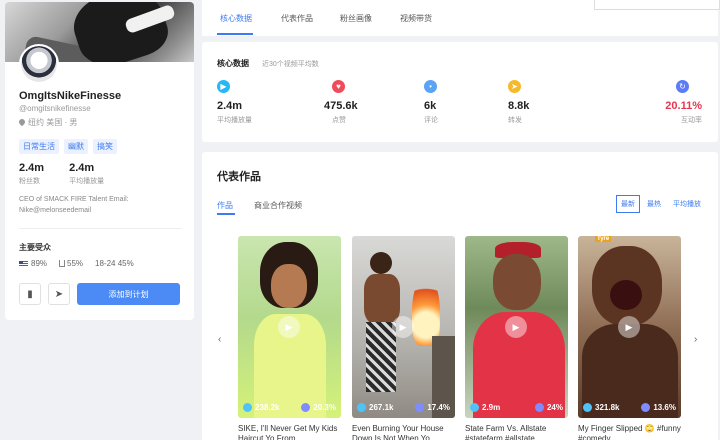  Describe the element at coordinates (235, 34) in the screenshot. I see `active-tab-indicator` at that location.